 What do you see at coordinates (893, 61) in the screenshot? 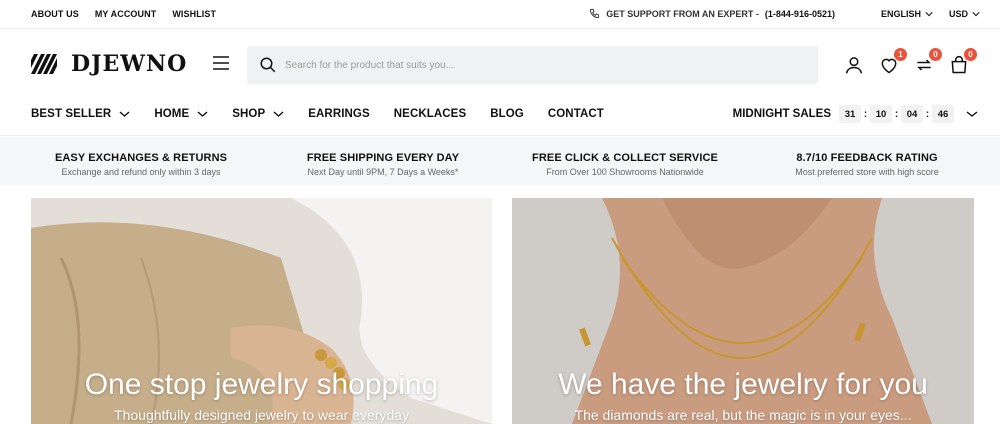
I see `wishlist-button: 1` at bounding box center [893, 61].